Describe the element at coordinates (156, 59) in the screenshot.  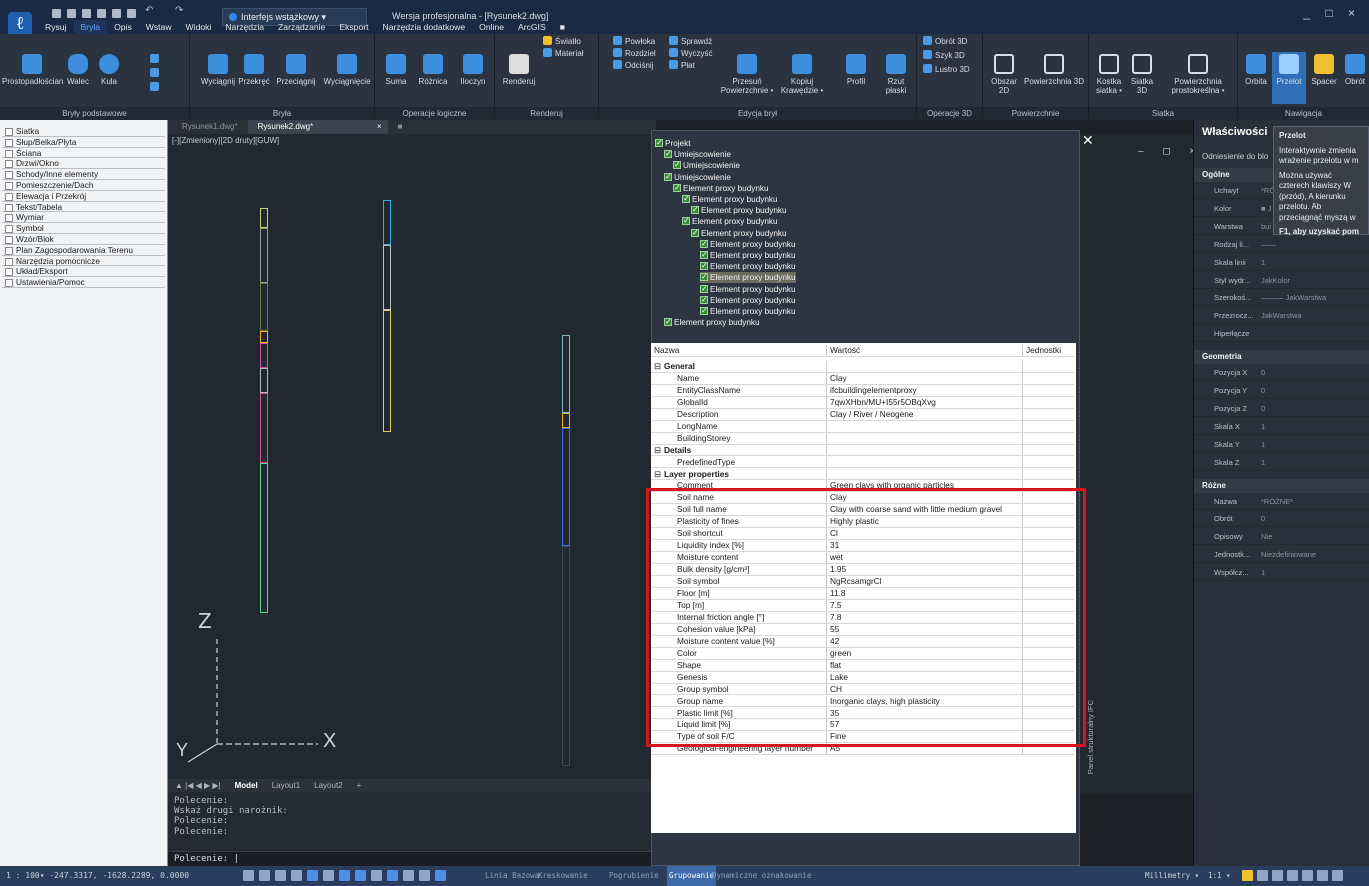
I see `cone-icon` at that location.